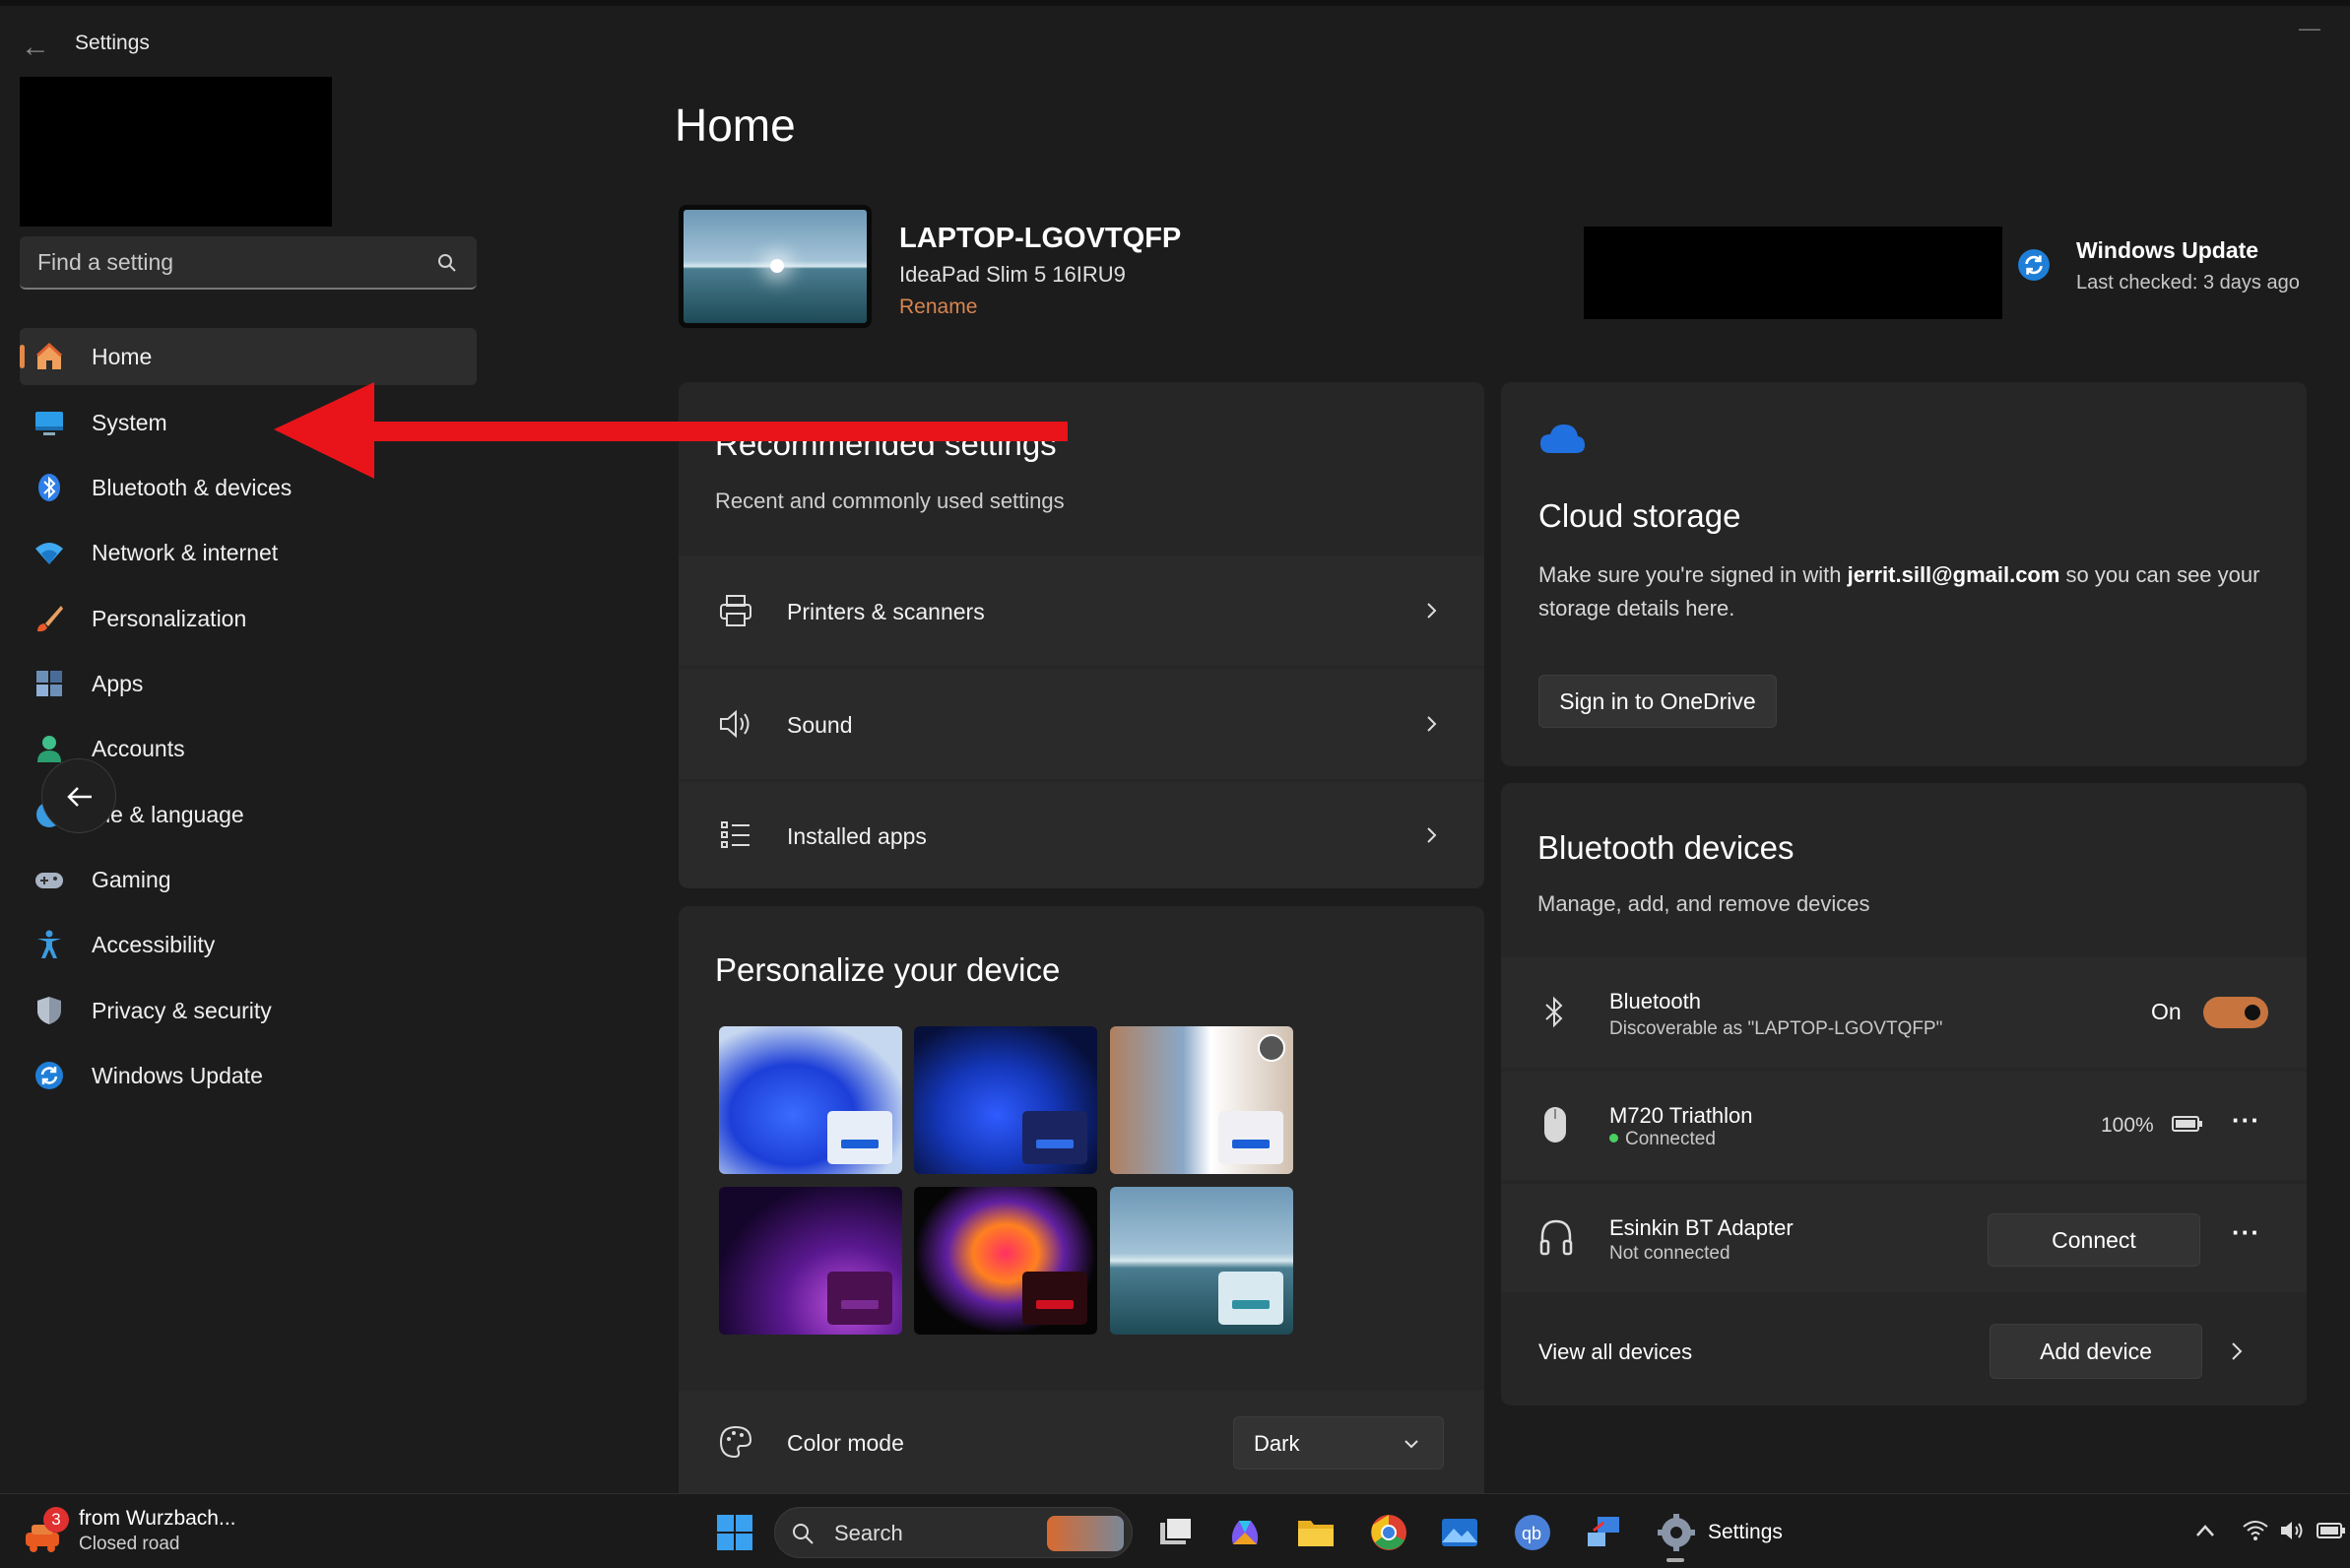 The width and height of the screenshot is (2350, 1568). What do you see at coordinates (1176, 1533) in the screenshot?
I see `task-view-icon` at bounding box center [1176, 1533].